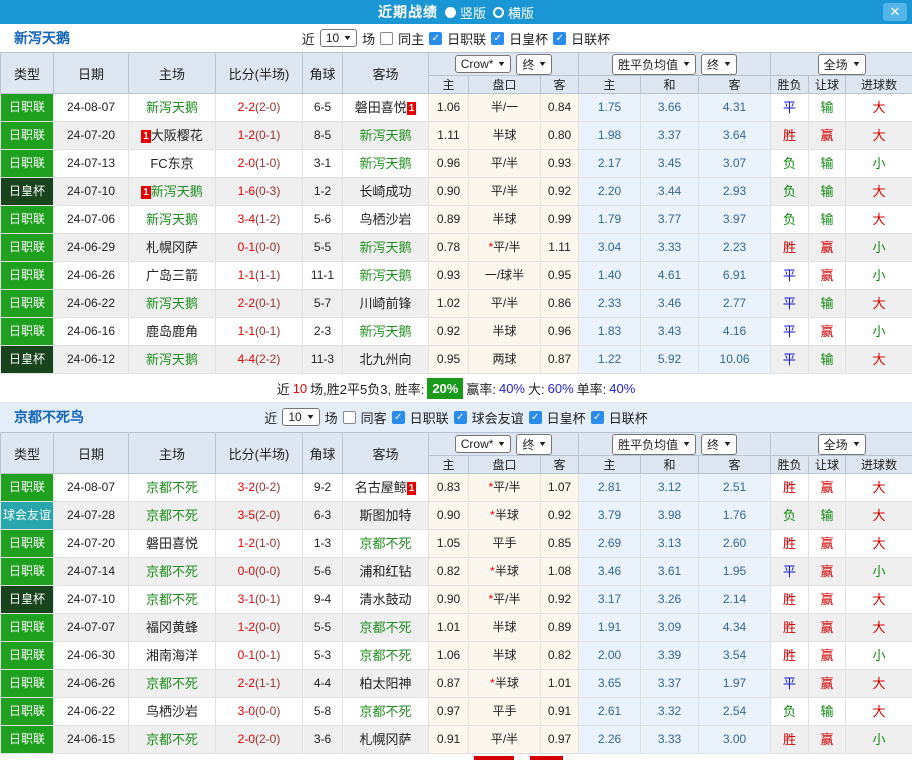 This screenshot has height=760, width=912. What do you see at coordinates (687, 444) in the screenshot?
I see `chevron-down-icon: ▼` at bounding box center [687, 444].